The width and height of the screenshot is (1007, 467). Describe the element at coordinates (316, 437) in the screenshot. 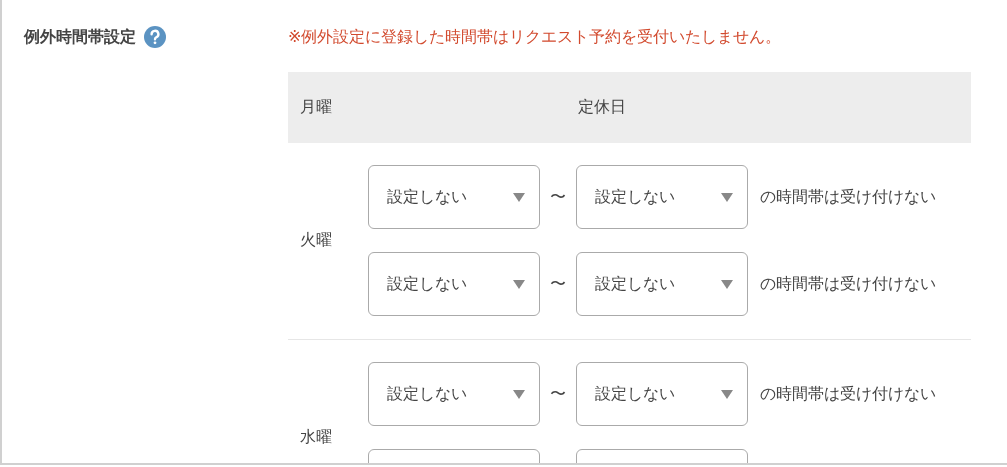

I see `day-label: 水曜` at that location.